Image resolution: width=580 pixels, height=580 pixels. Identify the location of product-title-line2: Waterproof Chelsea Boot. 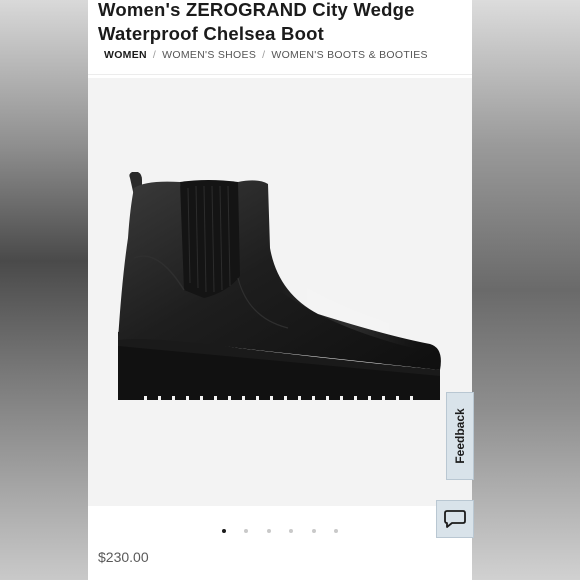
(211, 34).